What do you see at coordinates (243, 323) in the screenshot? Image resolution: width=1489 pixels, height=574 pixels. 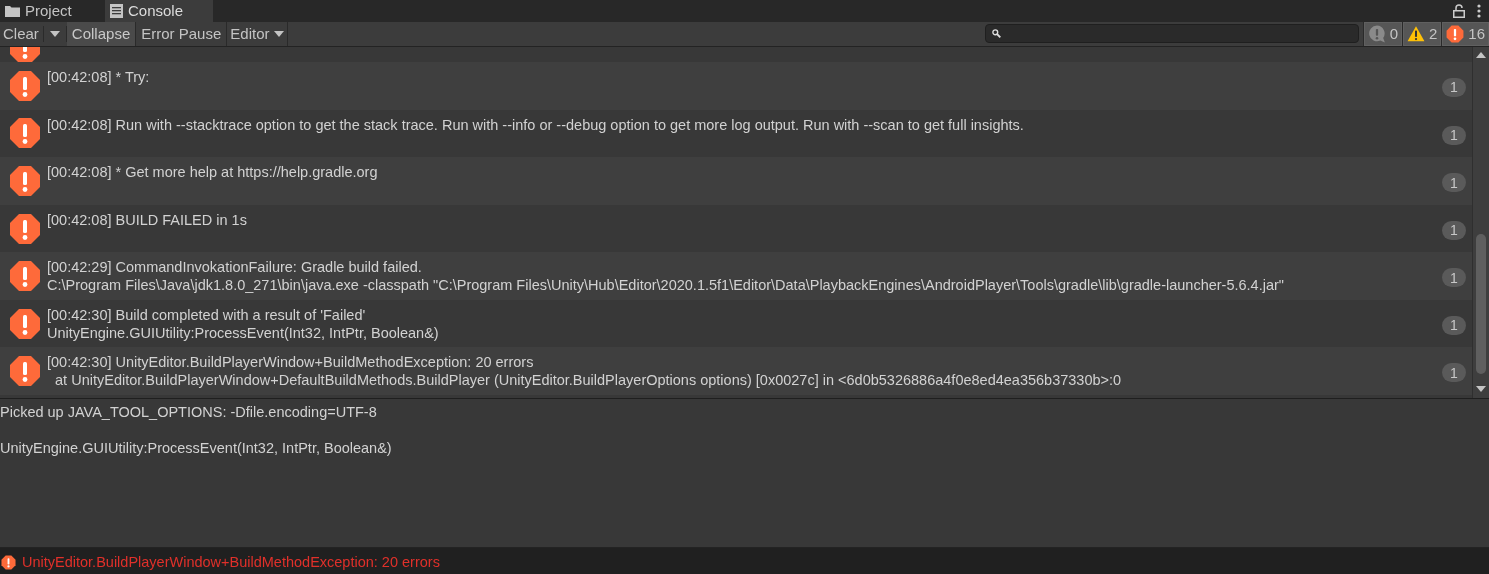 I see `log-message: [00:42:30] Build completed with a result of 'Failed' UnityEngine.GUIUtility:ProcessEvent(Int32, IntPtr, Boolean&)` at bounding box center [243, 323].